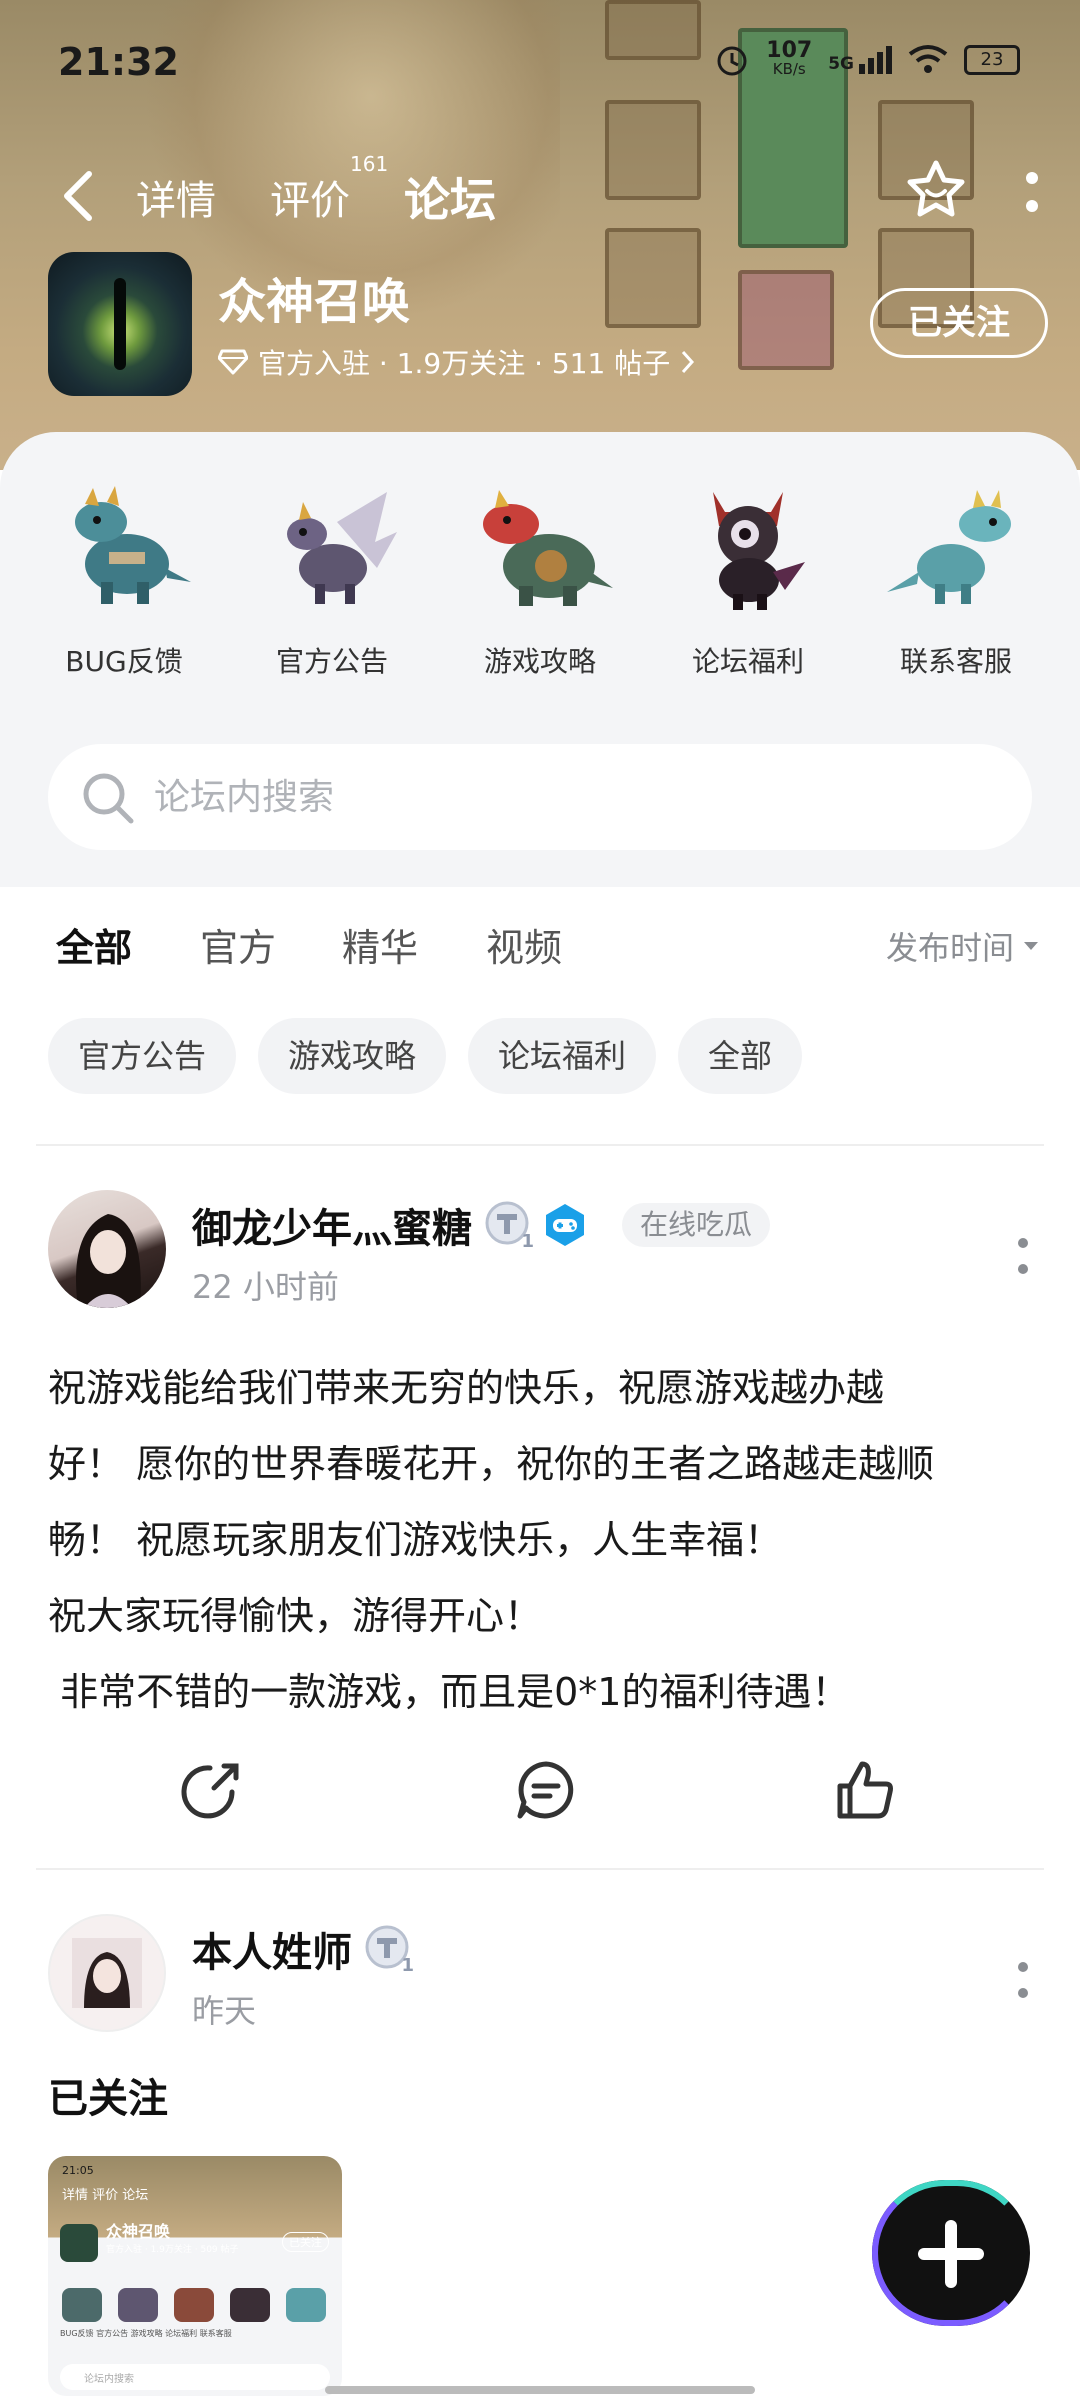 This screenshot has height=2400, width=1080. What do you see at coordinates (305, 2242) in the screenshot?
I see `thumb-follow: 已关注` at bounding box center [305, 2242].